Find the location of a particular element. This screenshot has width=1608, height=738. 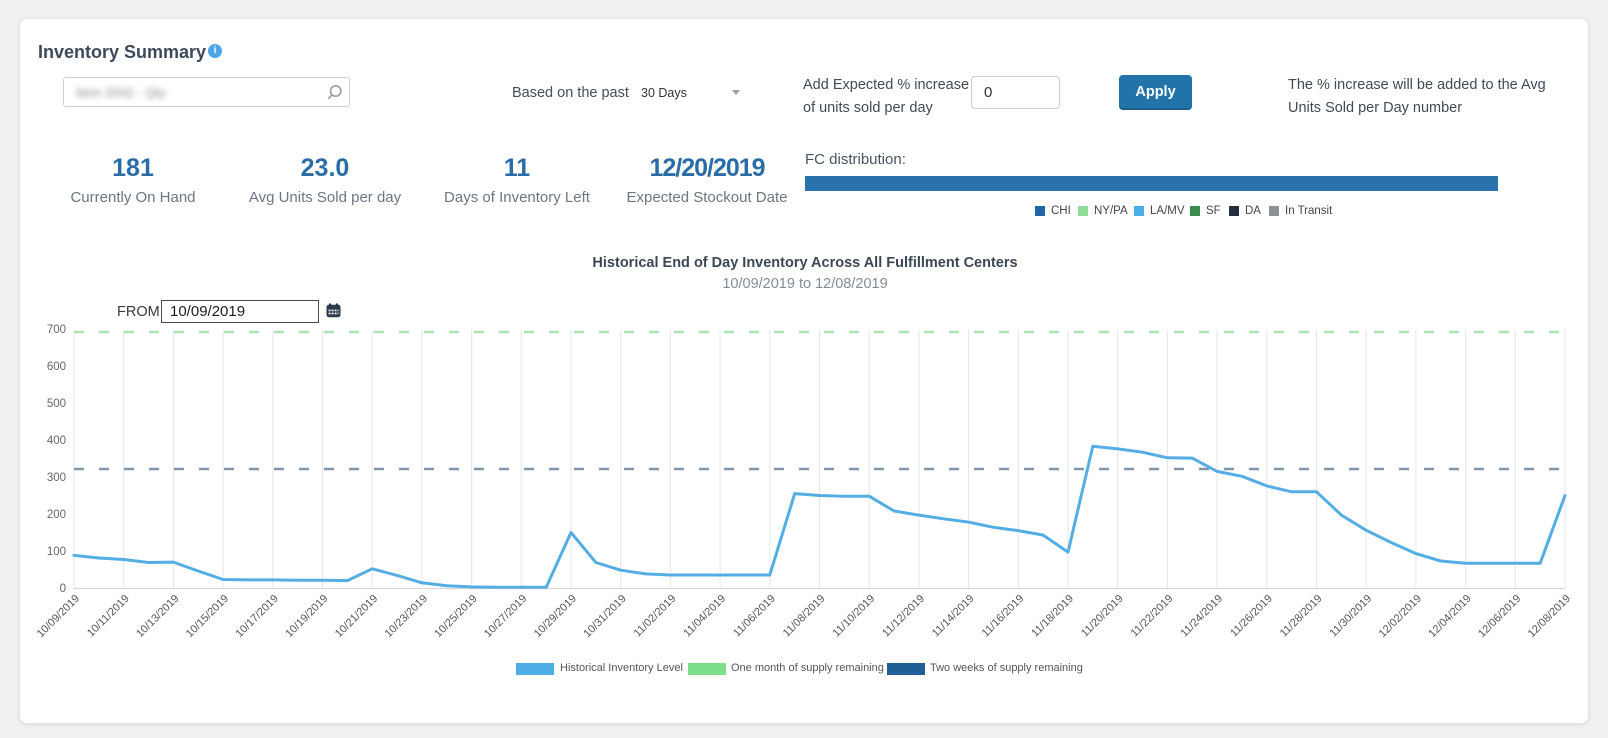

svg-text: 11/22/2019 is located at coordinates (1152, 616).